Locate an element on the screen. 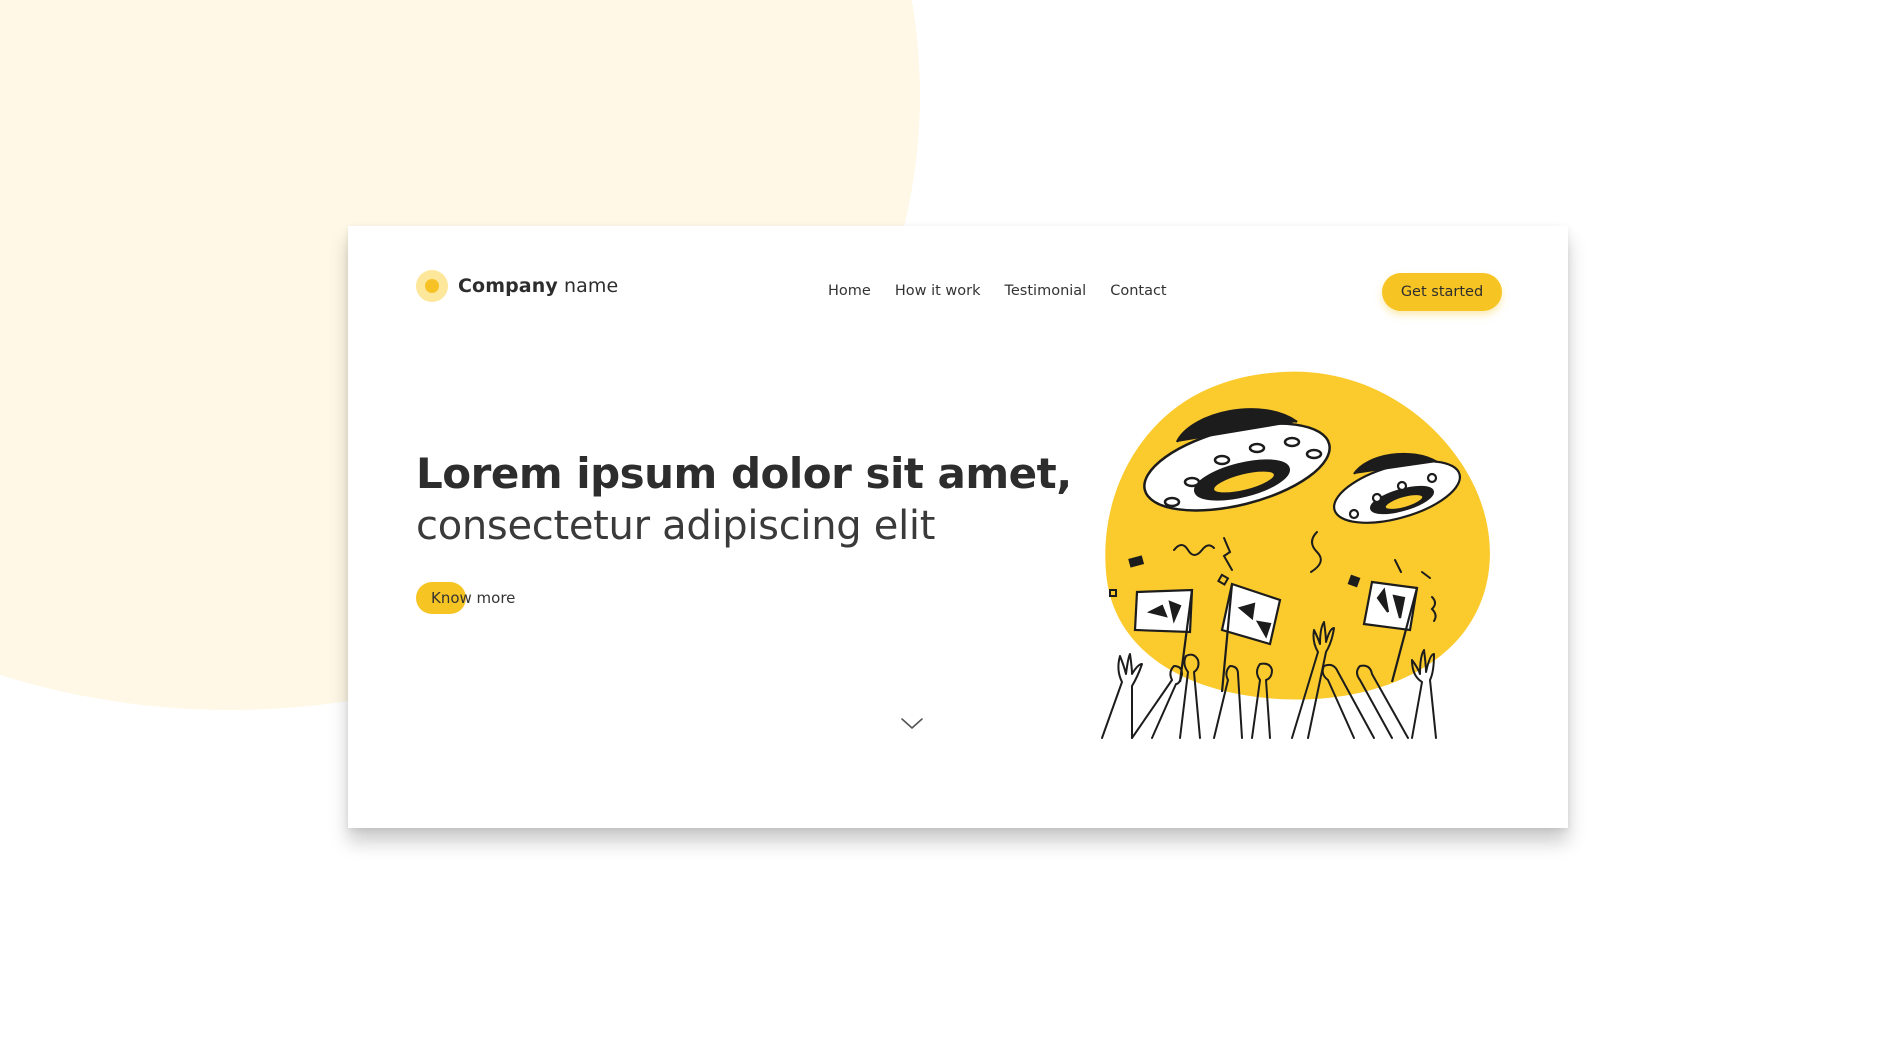  get-started-button: Get started is located at coordinates (1442, 292).